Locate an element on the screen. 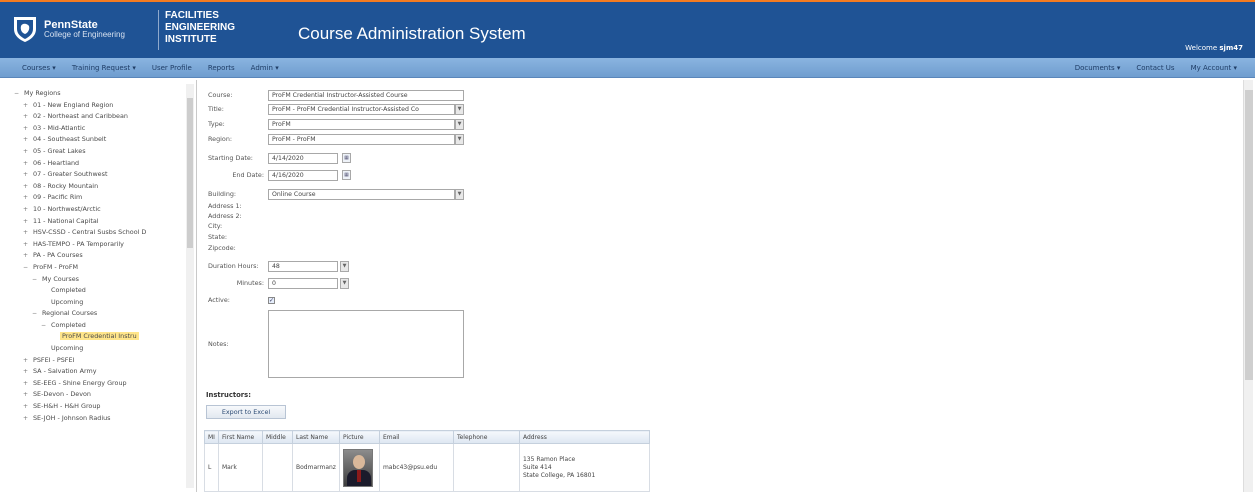  tree-node-label: 10 - Northwest/Arctic is located at coordinates (67, 209).